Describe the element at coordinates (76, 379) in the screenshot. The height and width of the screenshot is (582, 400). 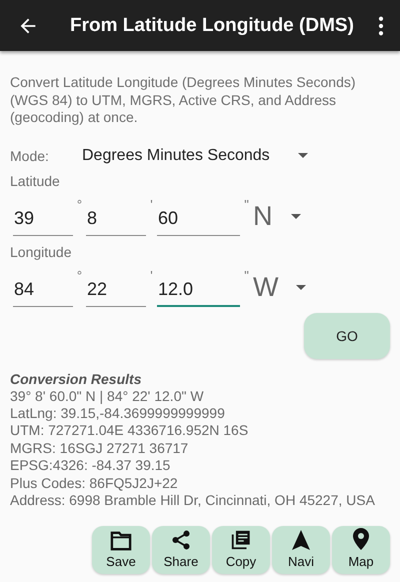
I see `results-title: Conversion Results` at that location.